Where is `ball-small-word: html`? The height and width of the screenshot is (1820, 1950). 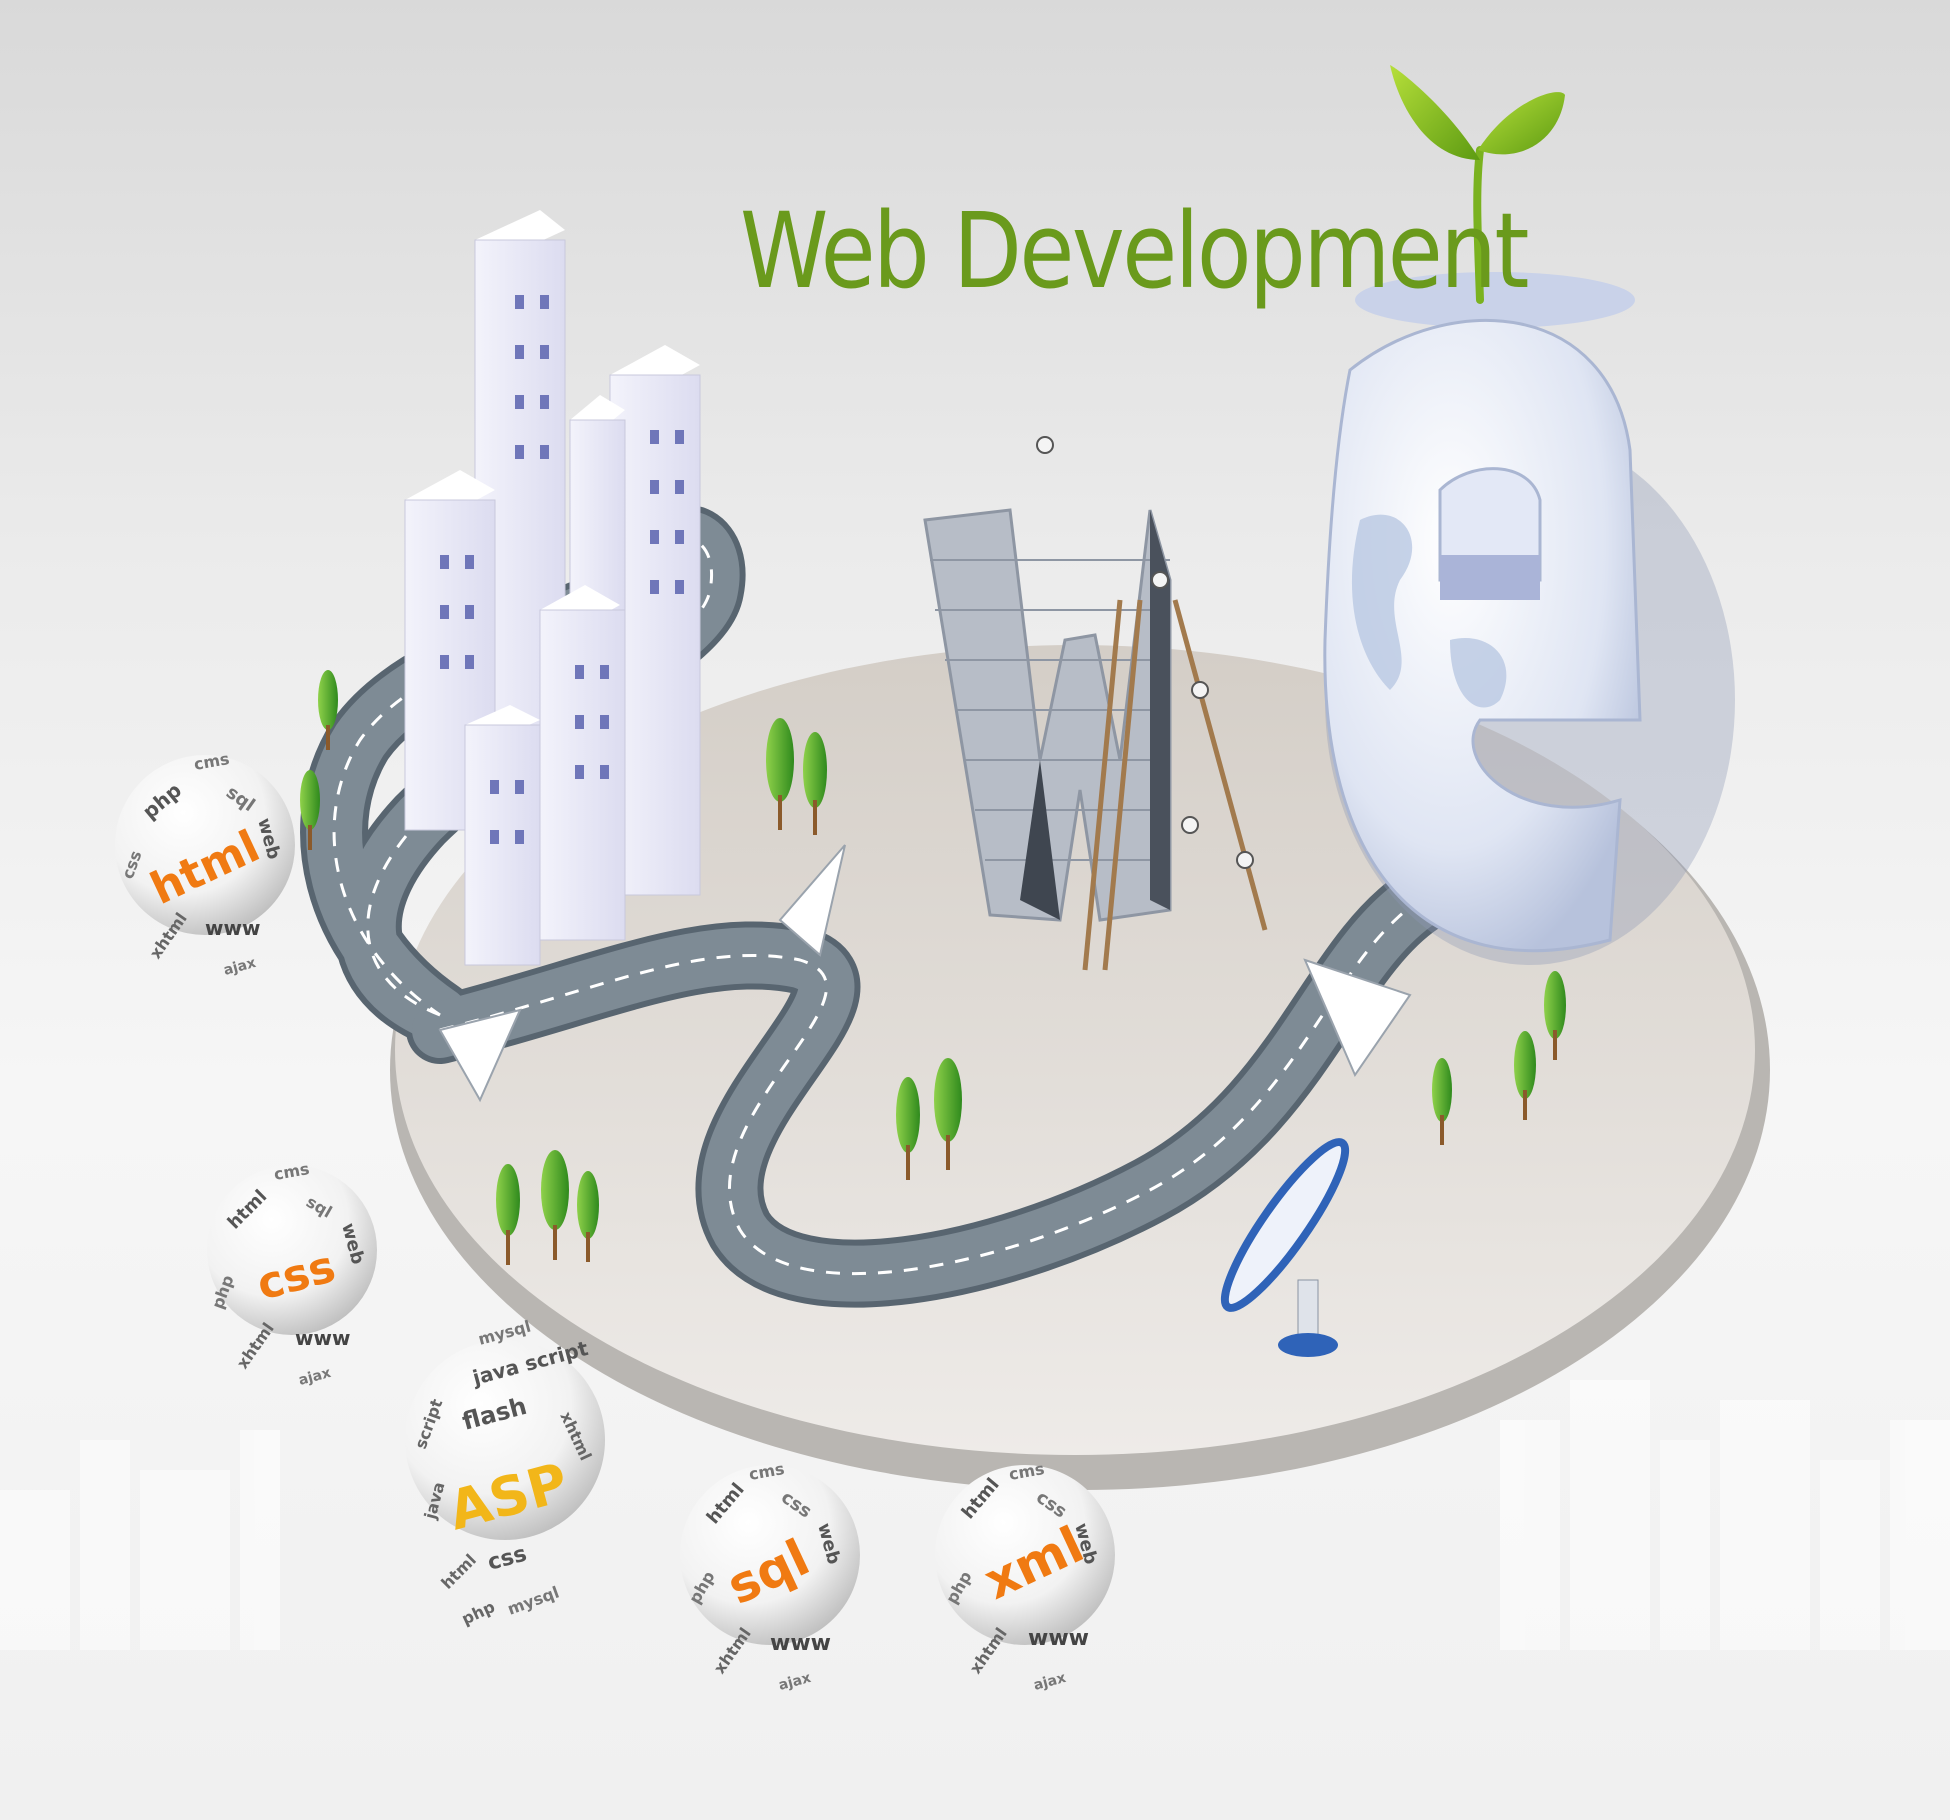 ball-small-word: html is located at coordinates (458, 1571).